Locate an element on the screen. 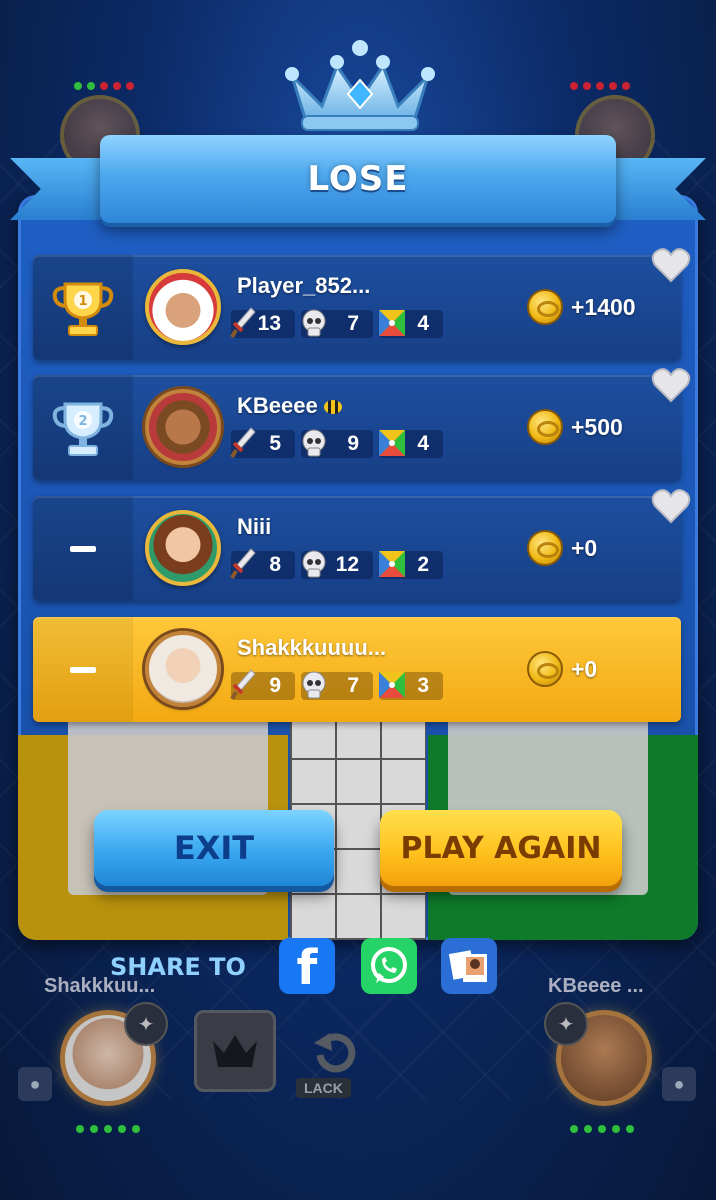 The width and height of the screenshot is (716, 1200). player-stats: 13 7 4 is located at coordinates (336, 322).